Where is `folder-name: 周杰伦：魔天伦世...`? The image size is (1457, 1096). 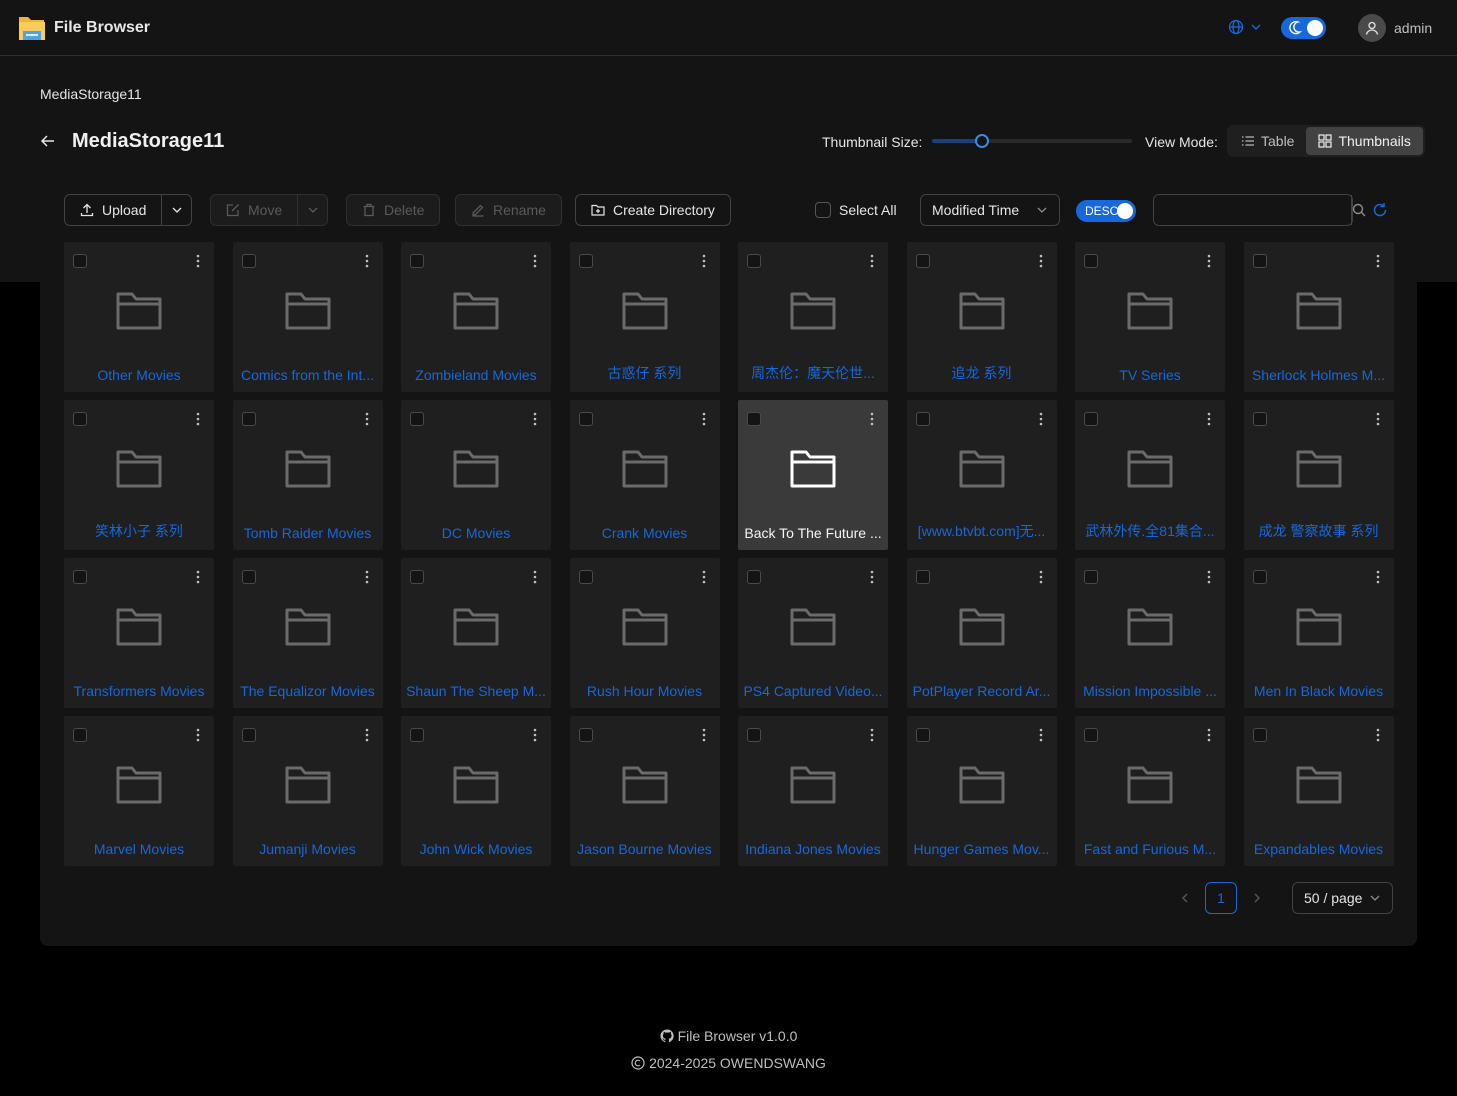 folder-name: 周杰伦：魔天伦世... is located at coordinates (813, 373).